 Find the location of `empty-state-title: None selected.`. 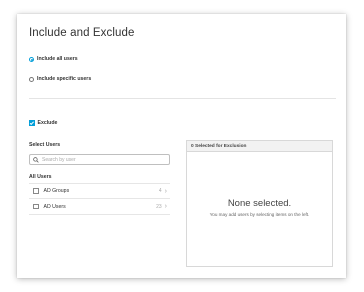

empty-state-title: None selected. is located at coordinates (259, 203).